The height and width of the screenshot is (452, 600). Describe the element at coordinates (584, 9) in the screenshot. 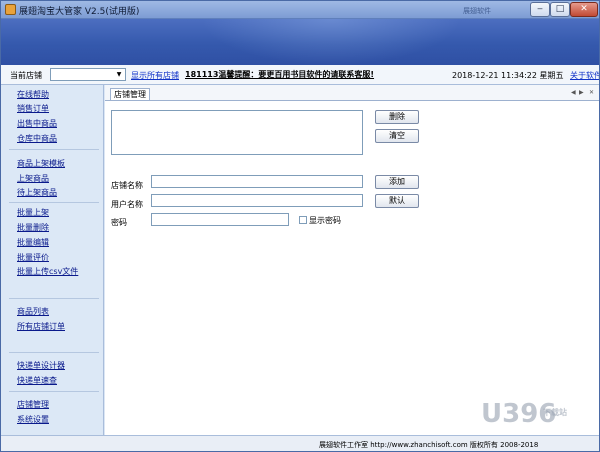

I see `close-button: ✕` at that location.